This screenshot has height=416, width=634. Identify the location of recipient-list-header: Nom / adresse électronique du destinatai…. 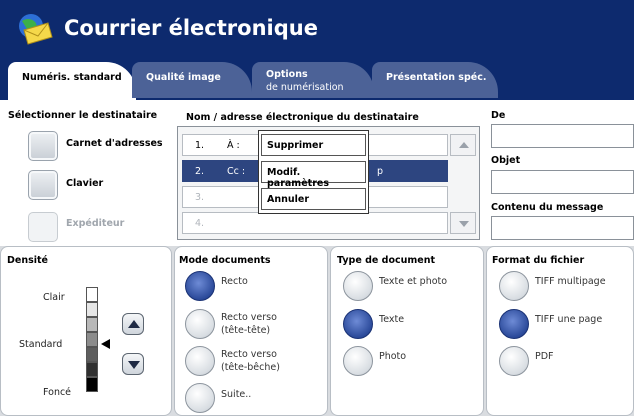
(302, 117).